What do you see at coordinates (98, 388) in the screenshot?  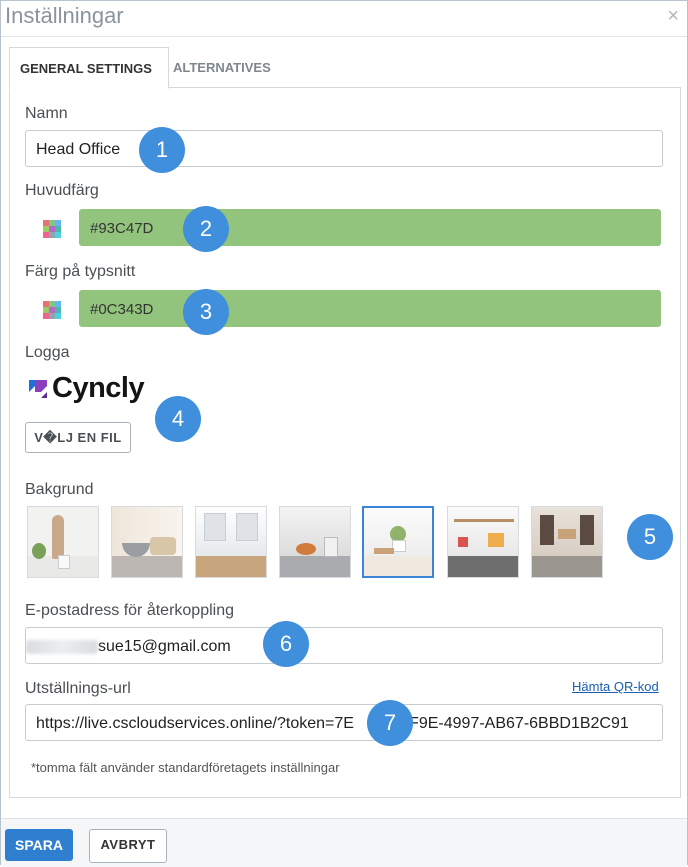 I see `logo-wordmark: Cyncly` at bounding box center [98, 388].